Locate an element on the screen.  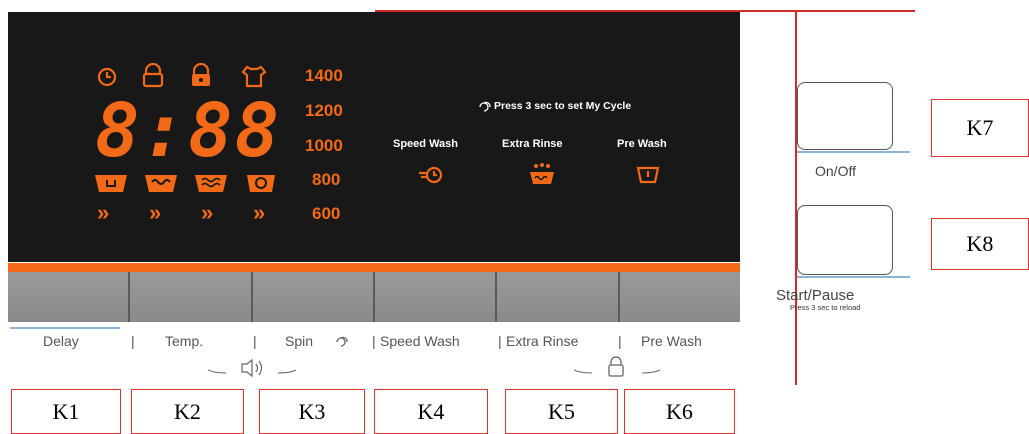
speaker-icon is located at coordinates (252, 368).